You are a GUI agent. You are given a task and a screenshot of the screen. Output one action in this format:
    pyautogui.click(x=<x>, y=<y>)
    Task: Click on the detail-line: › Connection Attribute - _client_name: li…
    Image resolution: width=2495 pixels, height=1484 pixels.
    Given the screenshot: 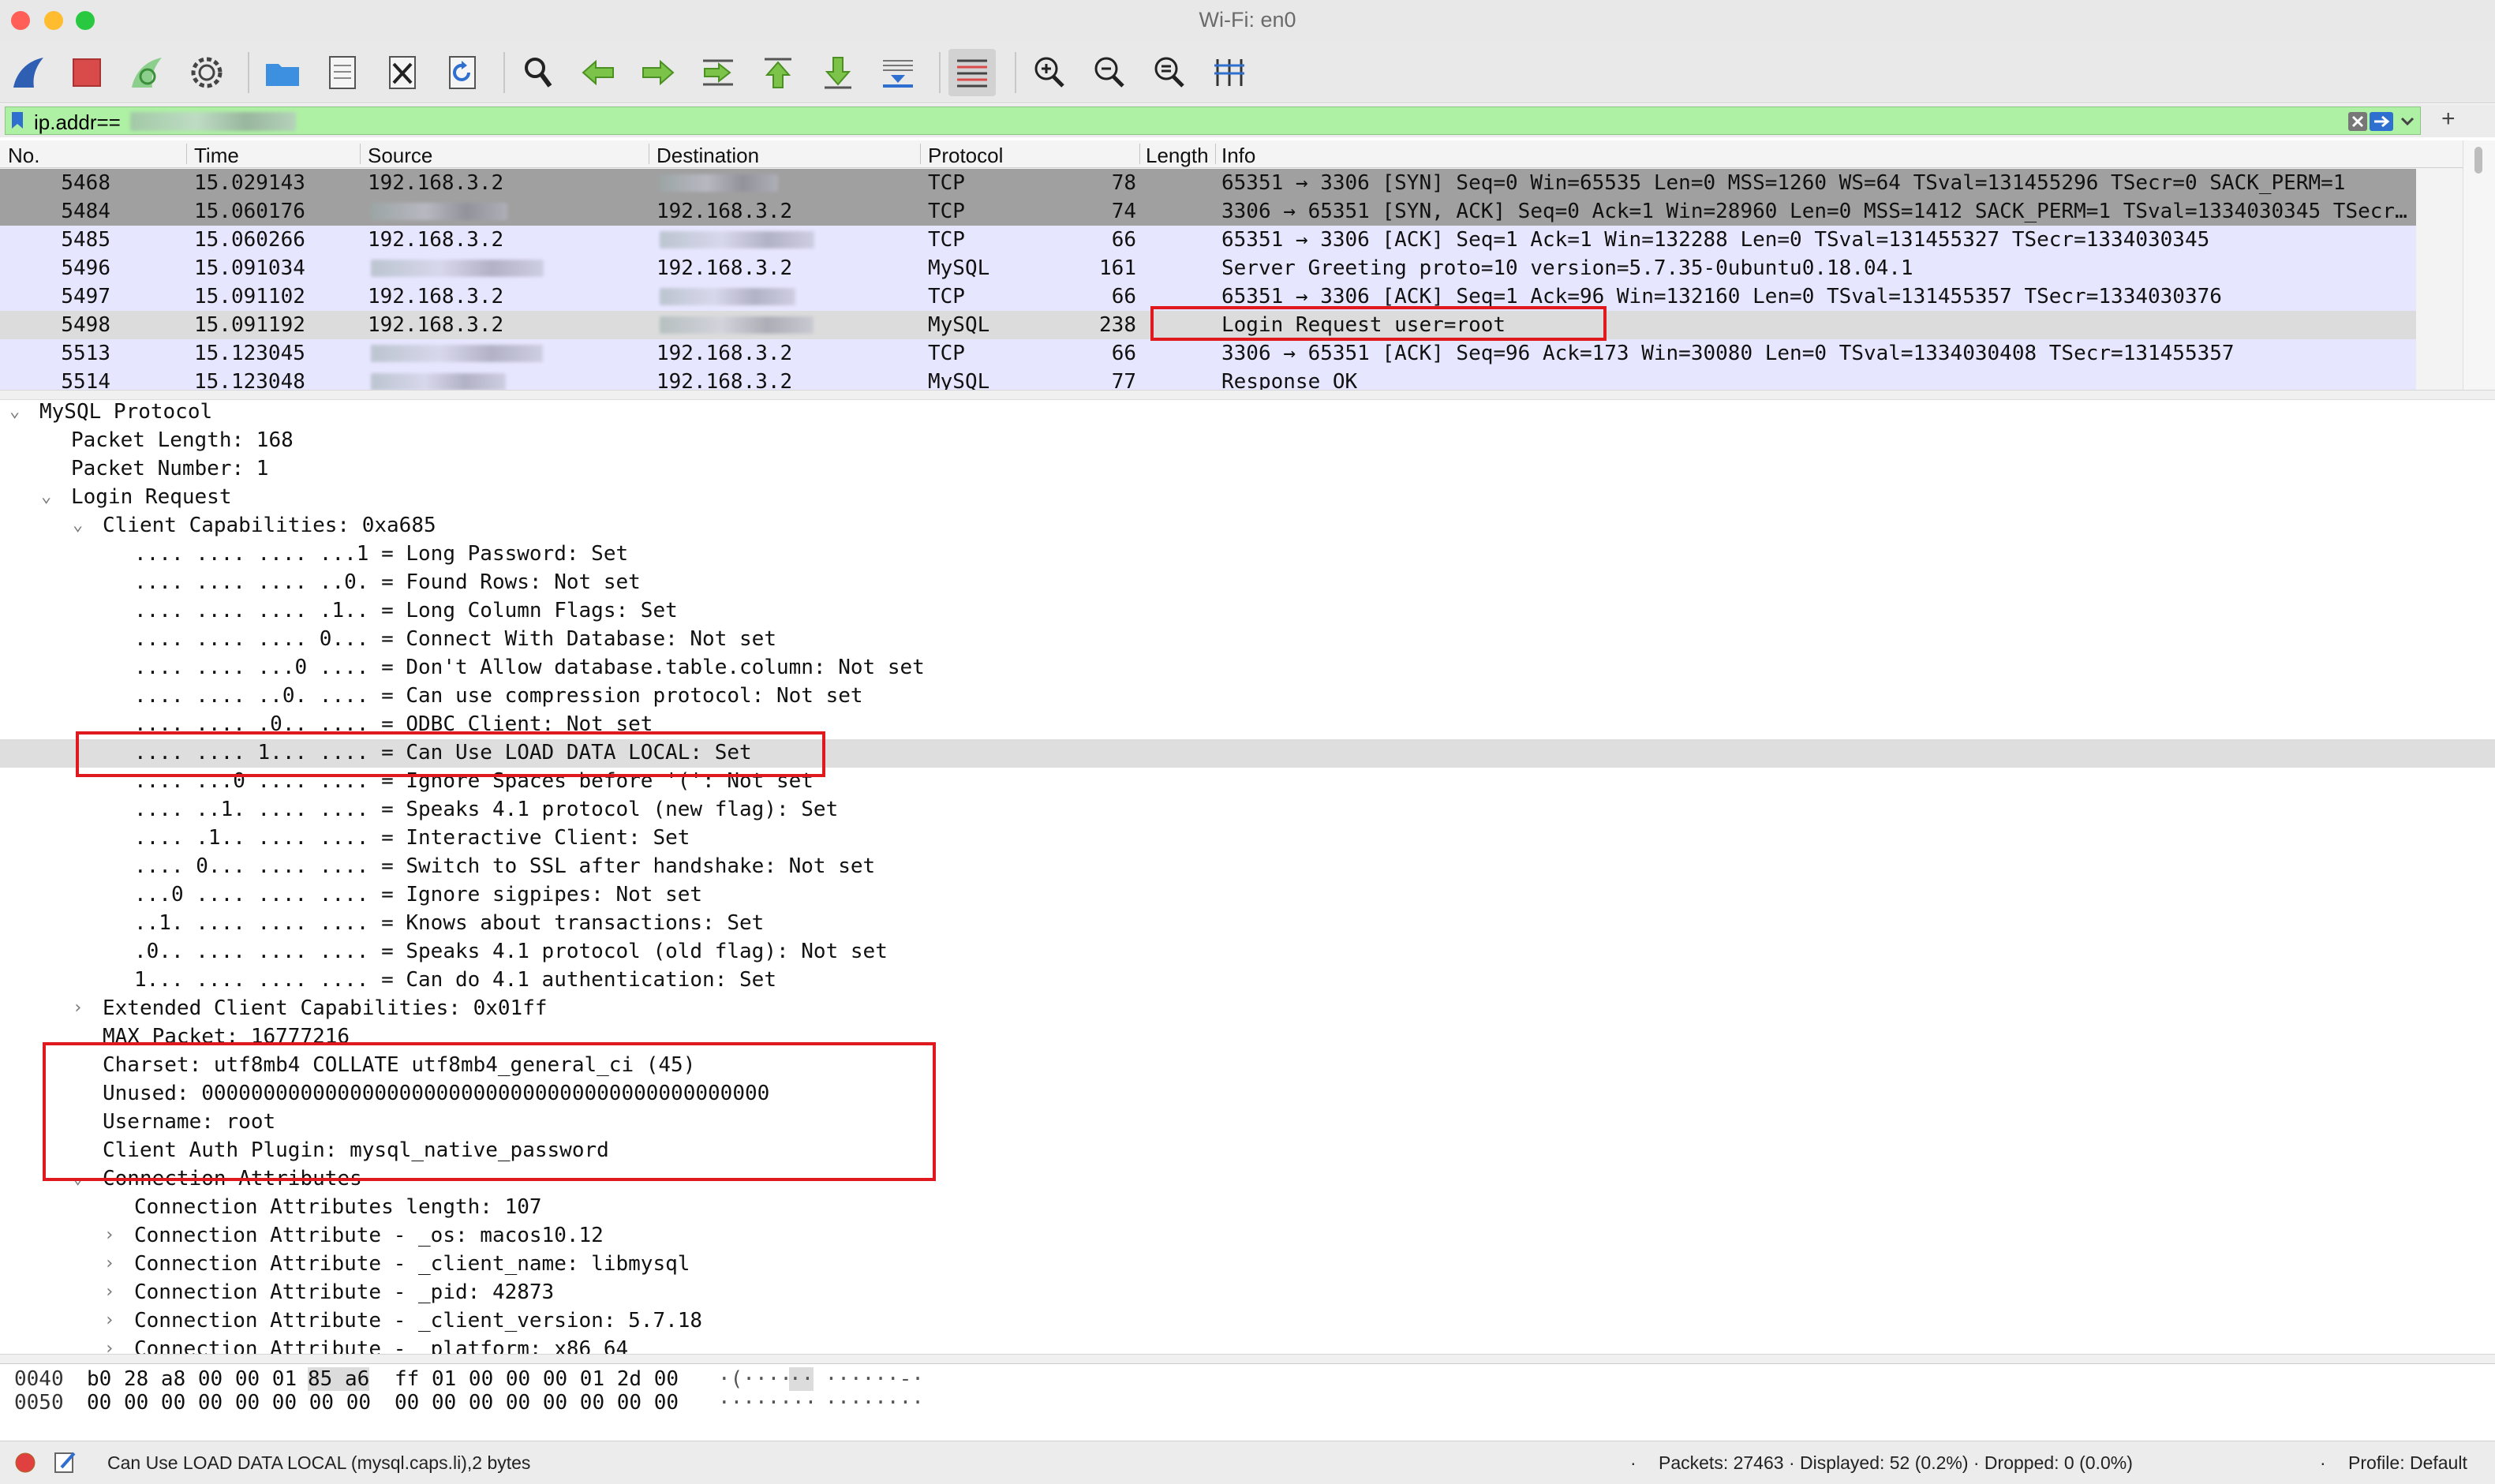 What is the action you would take?
    pyautogui.click(x=1247, y=1264)
    